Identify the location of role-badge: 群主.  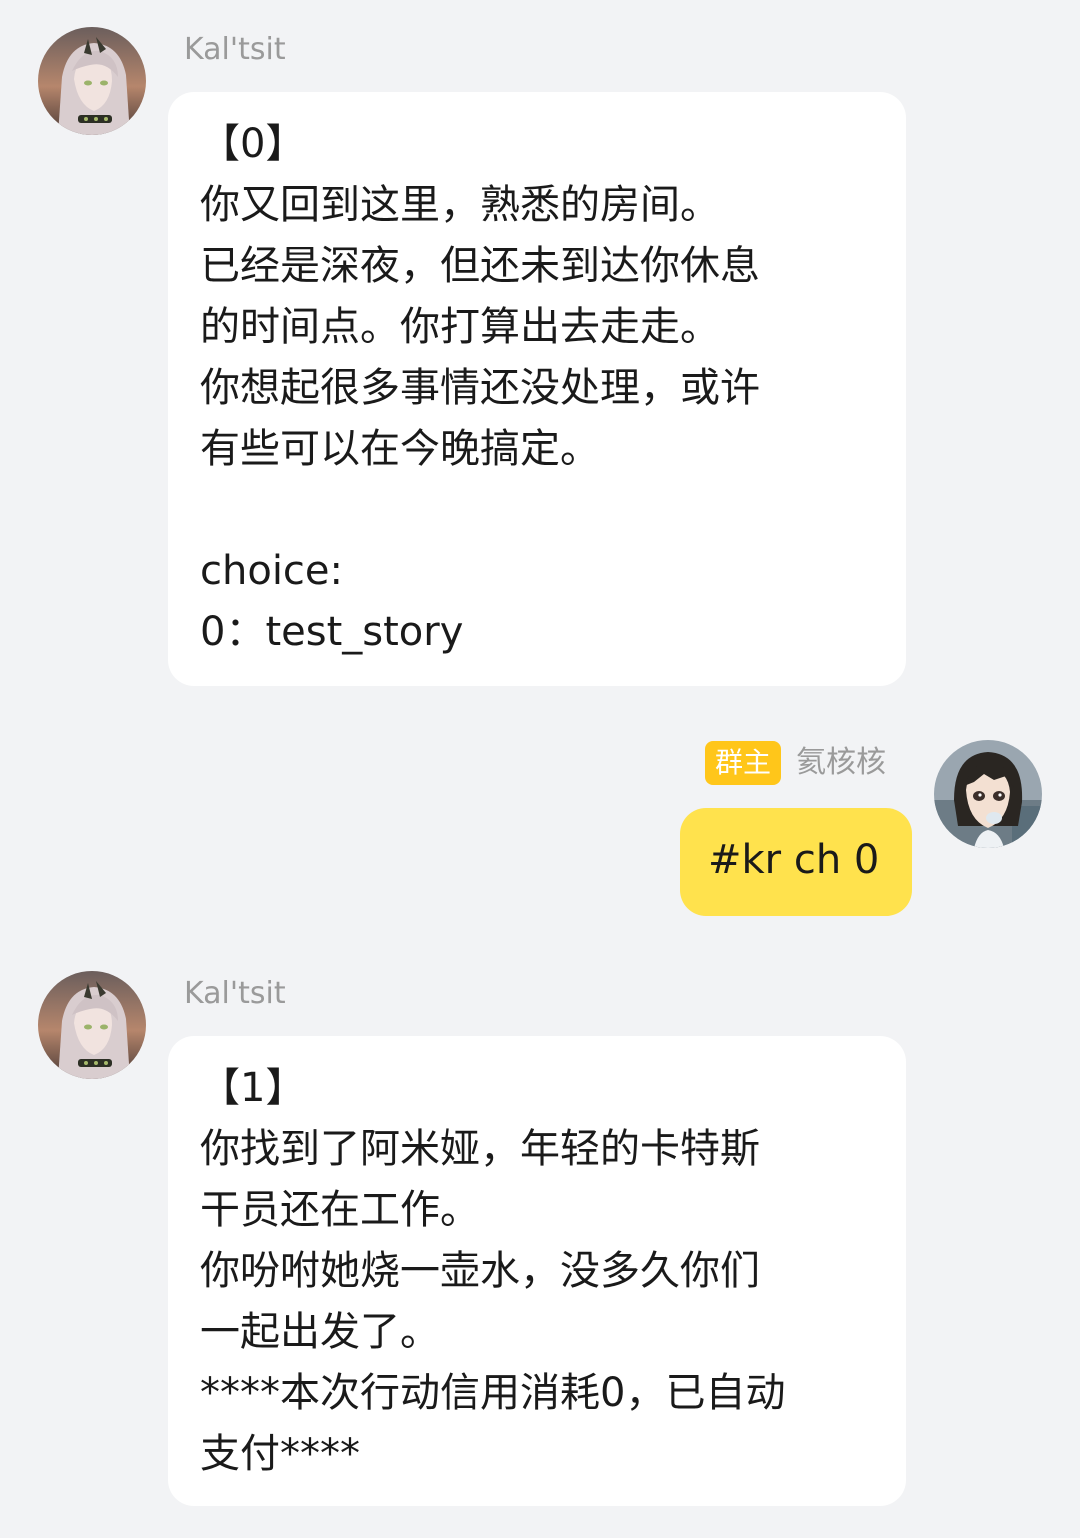
(743, 763).